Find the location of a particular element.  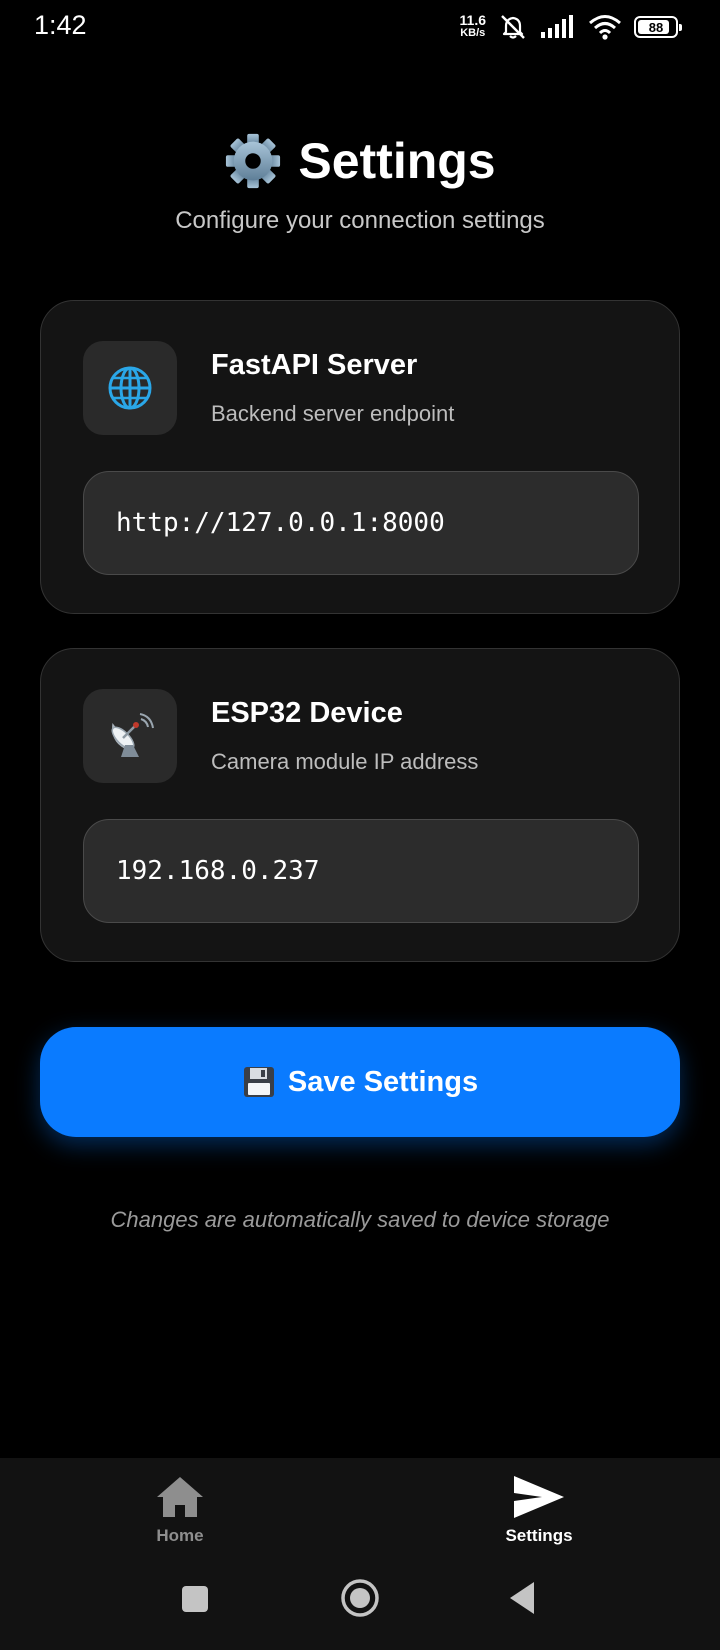

floppy-disk-icon is located at coordinates (258, 1082).